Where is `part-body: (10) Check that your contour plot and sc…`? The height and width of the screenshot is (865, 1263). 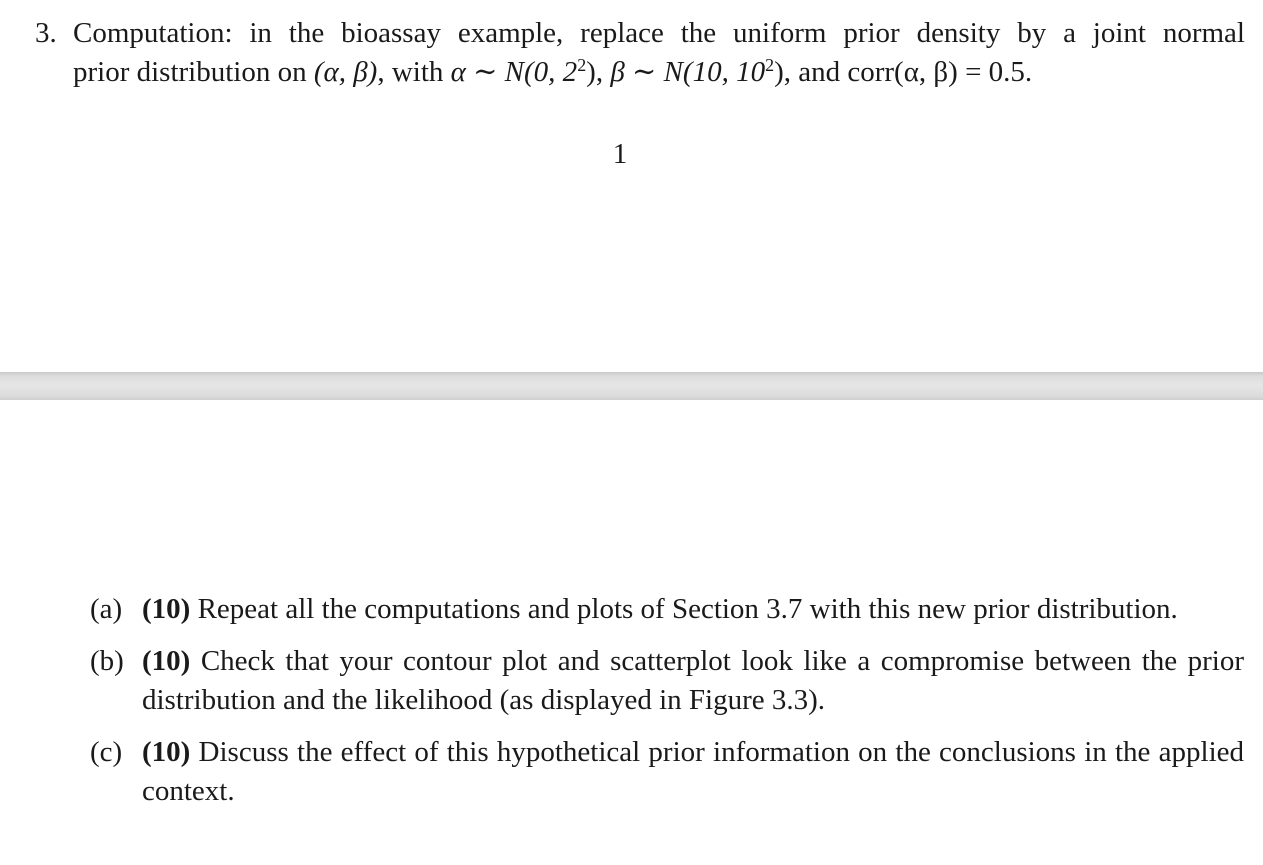 part-body: (10) Check that your contour plot and sc… is located at coordinates (693, 681).